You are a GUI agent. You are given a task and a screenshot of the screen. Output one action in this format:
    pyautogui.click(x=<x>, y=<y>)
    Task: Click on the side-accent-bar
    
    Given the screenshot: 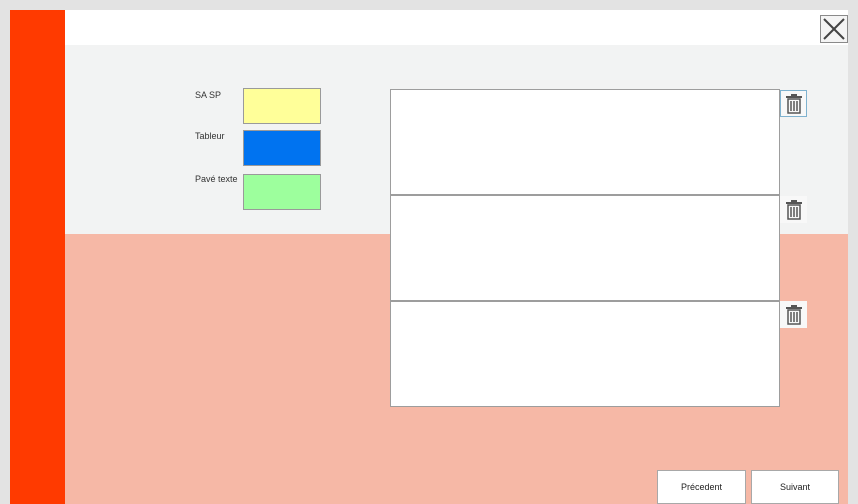 What is the action you would take?
    pyautogui.click(x=37, y=257)
    